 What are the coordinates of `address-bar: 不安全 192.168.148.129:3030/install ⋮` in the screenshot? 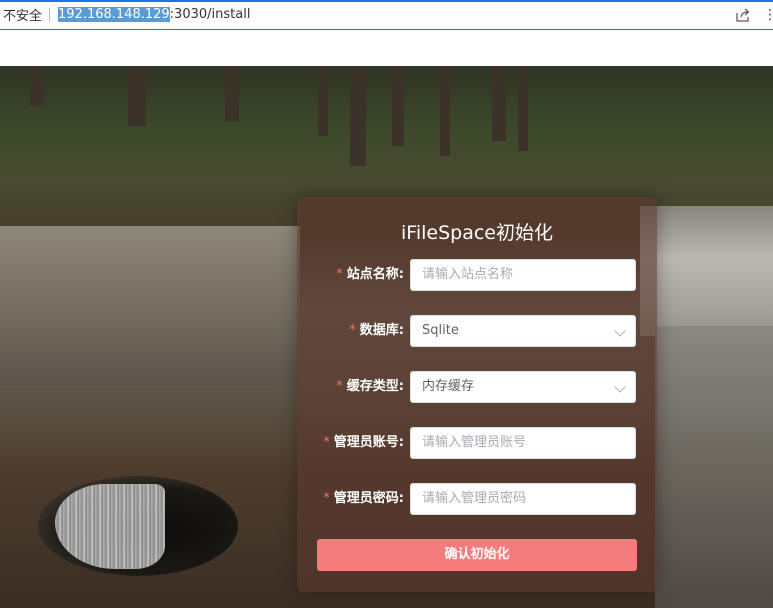 It's located at (386, 15).